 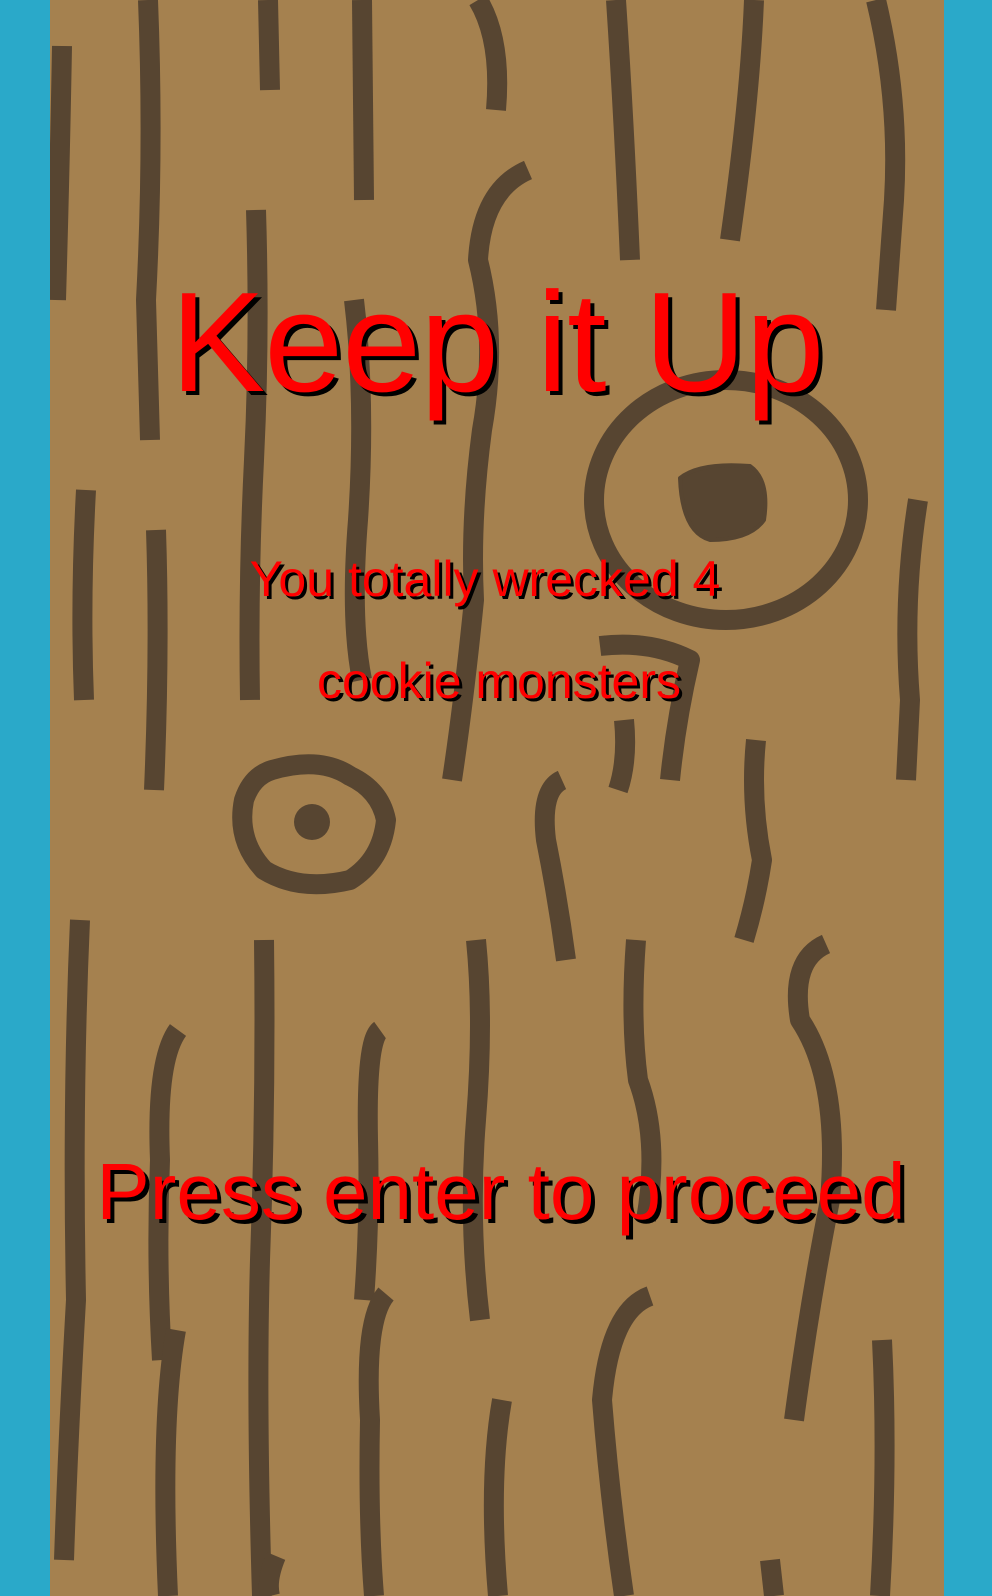 What do you see at coordinates (485, 579) in the screenshot?
I see `result-message-line-1: You totally wrecked 4` at bounding box center [485, 579].